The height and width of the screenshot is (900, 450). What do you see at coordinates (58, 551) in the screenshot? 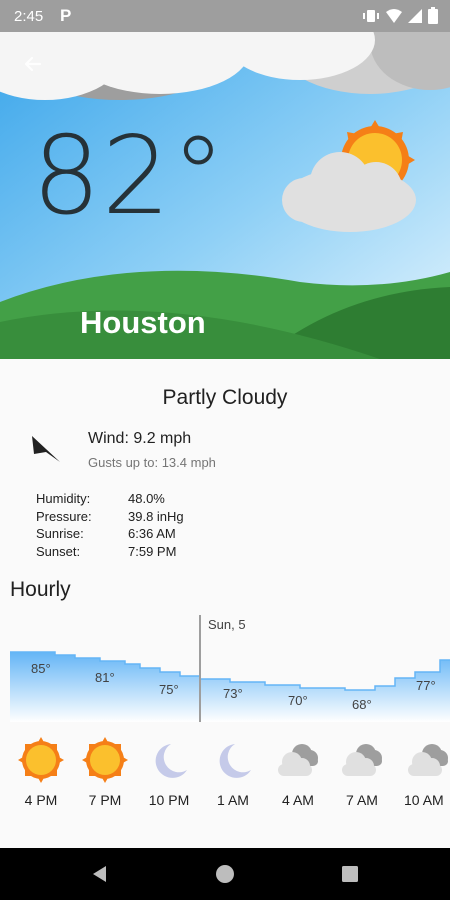
I see `detail-label: Sunset:` at bounding box center [58, 551].